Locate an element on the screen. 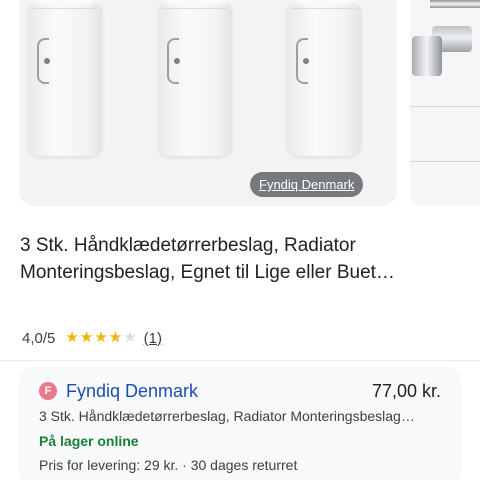 This screenshot has width=480, height=480. merchant-favicon-icon: F is located at coordinates (48, 391).